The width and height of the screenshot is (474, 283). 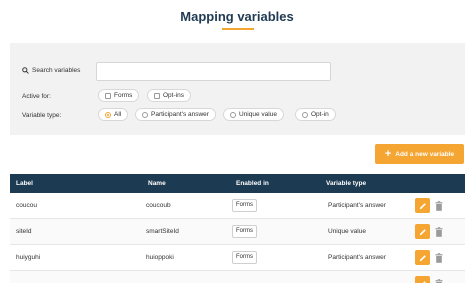 I want to click on column-header-enabled-in: Enabled in, so click(x=252, y=183).